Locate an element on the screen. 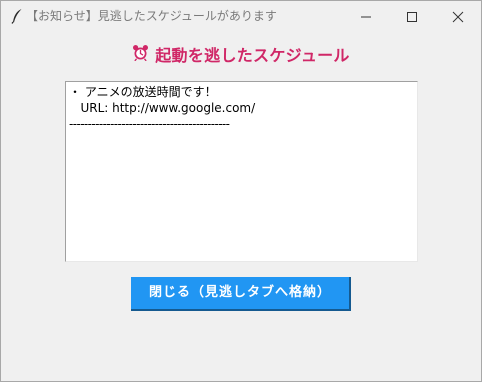 Image resolution: width=482 pixels, height=382 pixels. minimize-button is located at coordinates (366, 16).